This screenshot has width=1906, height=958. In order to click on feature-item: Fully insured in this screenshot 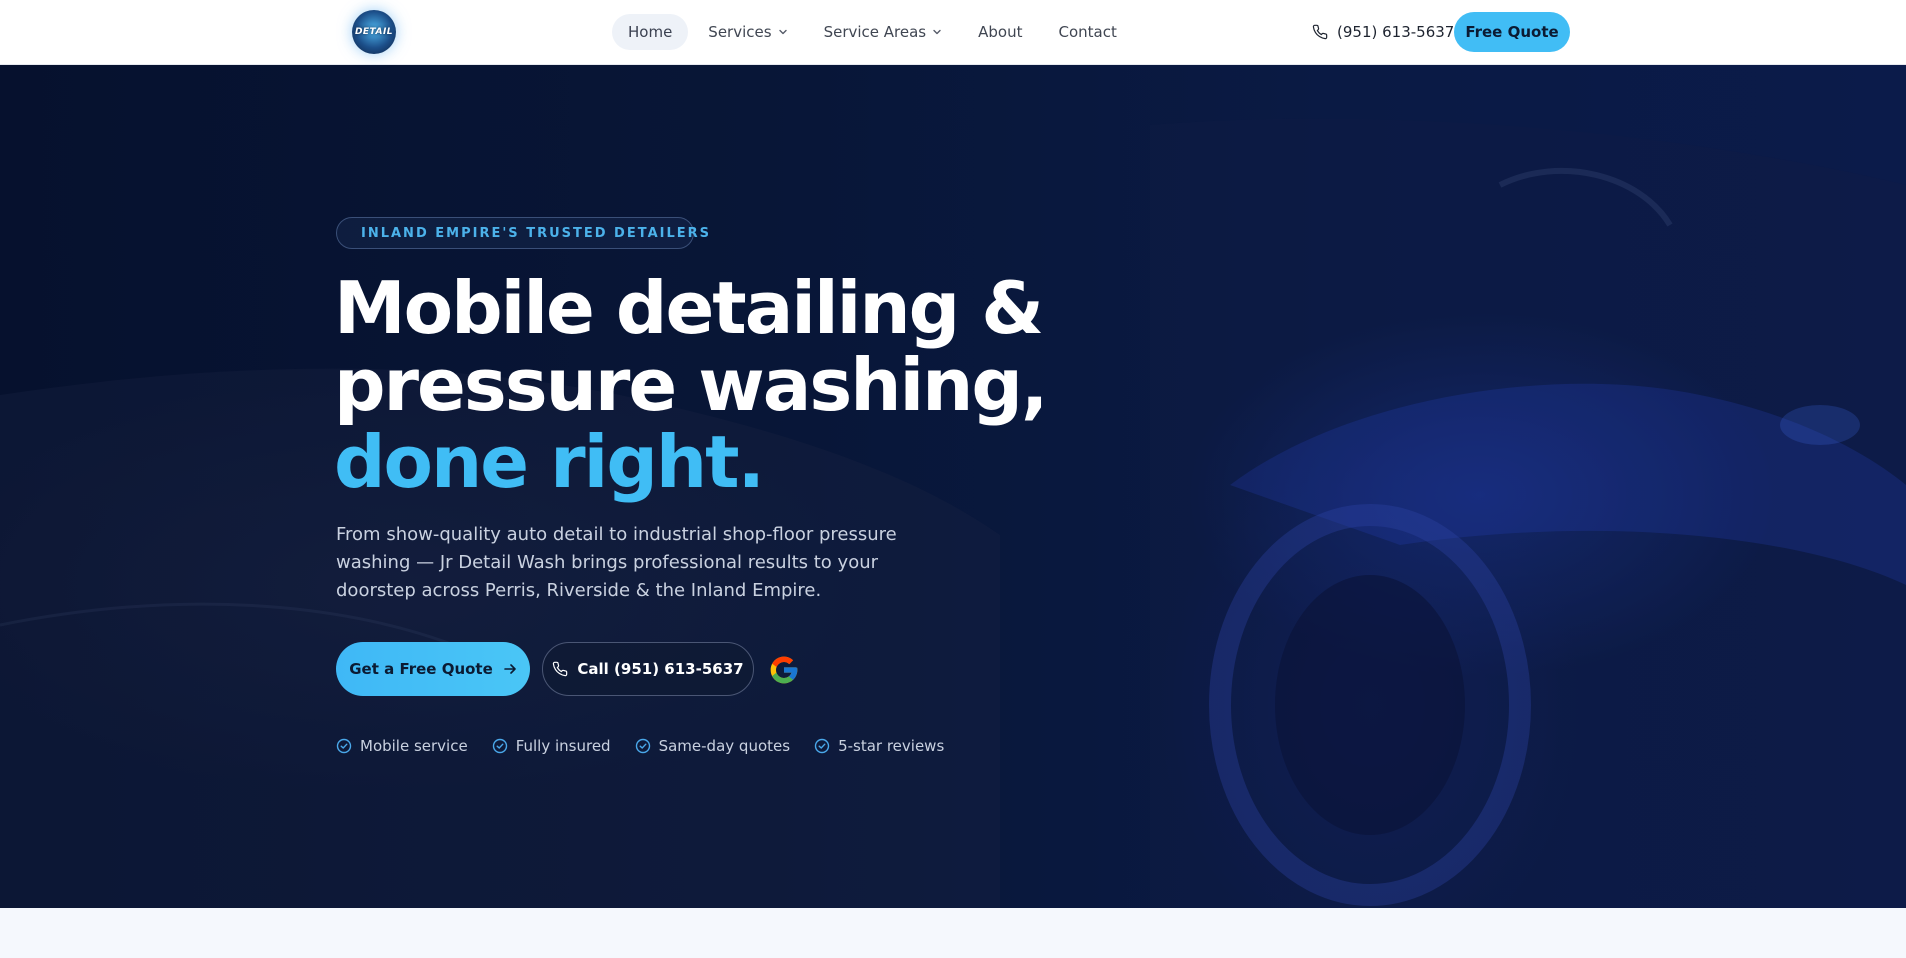, I will do `click(551, 746)`.